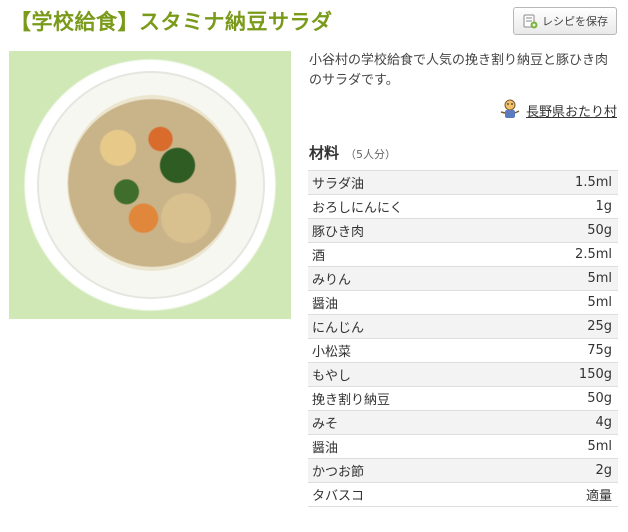 This screenshot has width=628, height=532. I want to click on ingredient-row: 小松菜 75g, so click(463, 350).